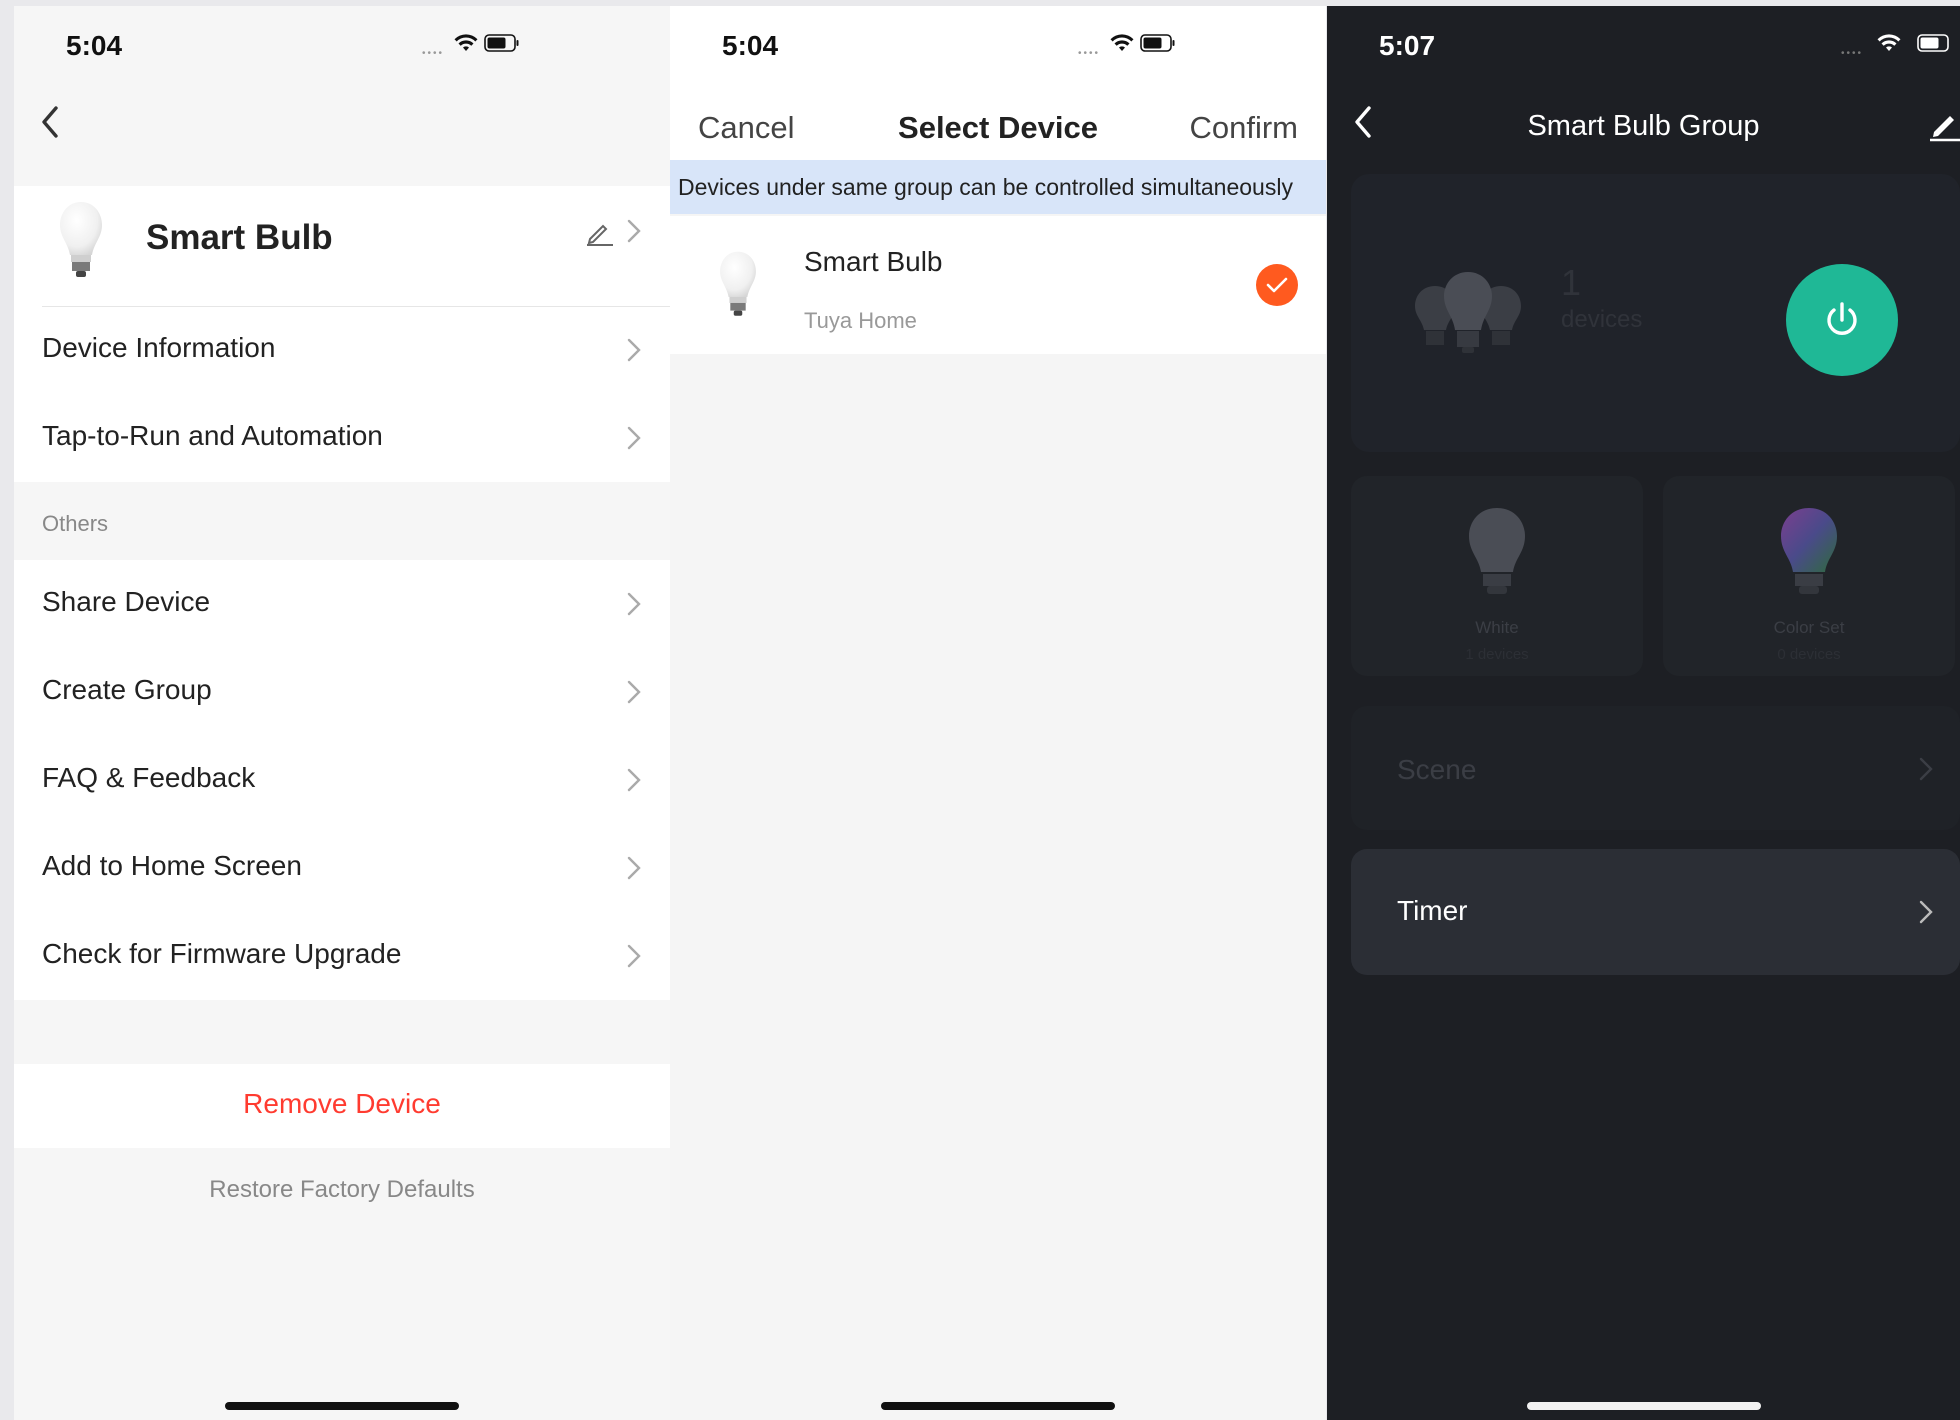 The image size is (1960, 1420). What do you see at coordinates (1407, 45) in the screenshot?
I see `status-time: 5:07` at bounding box center [1407, 45].